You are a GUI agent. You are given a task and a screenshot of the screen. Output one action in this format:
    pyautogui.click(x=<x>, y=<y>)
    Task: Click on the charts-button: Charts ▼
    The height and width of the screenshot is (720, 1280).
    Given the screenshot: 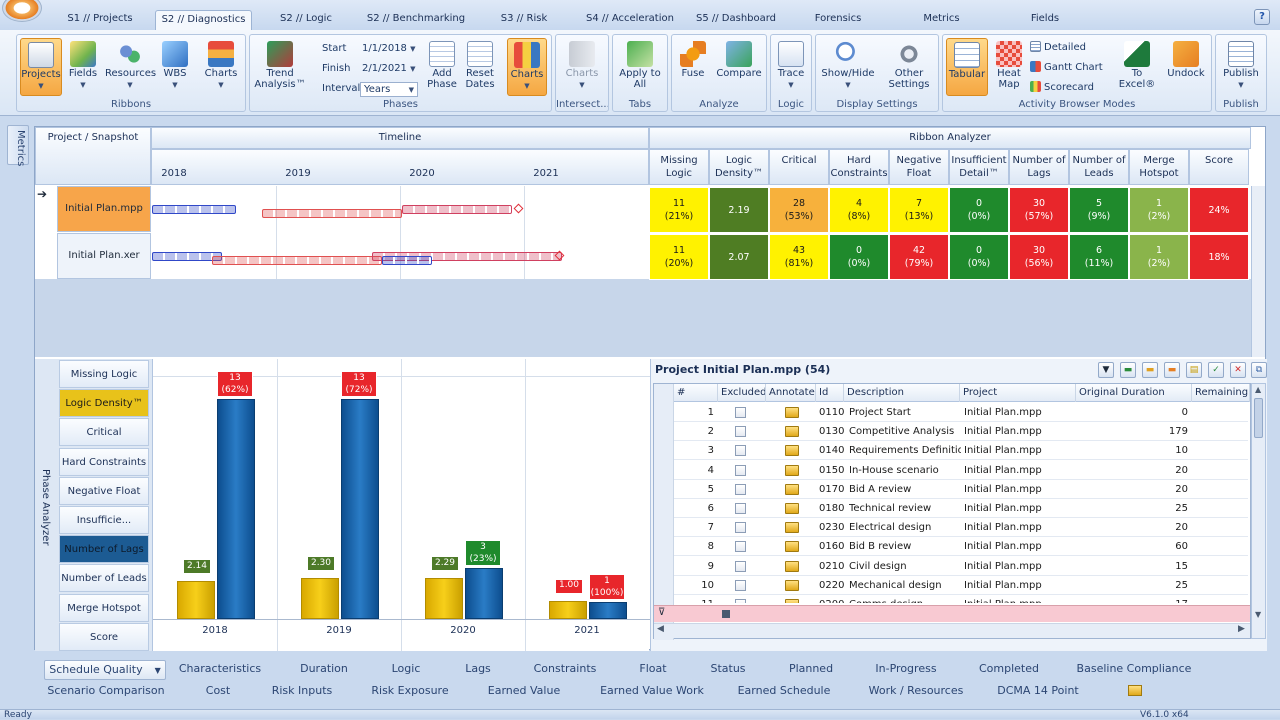 What is the action you would take?
    pyautogui.click(x=221, y=67)
    